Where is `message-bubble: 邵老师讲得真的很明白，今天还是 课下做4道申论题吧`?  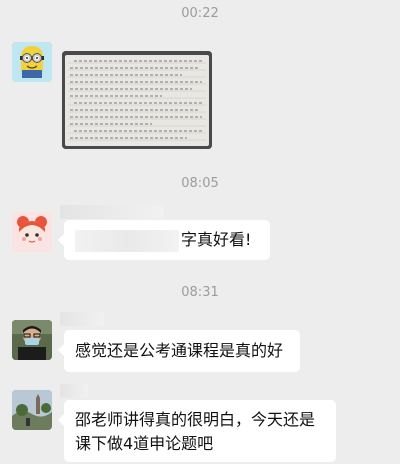
message-bubble: 邵老师讲得真的很明白，今天还是 课下做4道申论题吧 is located at coordinates (197, 431).